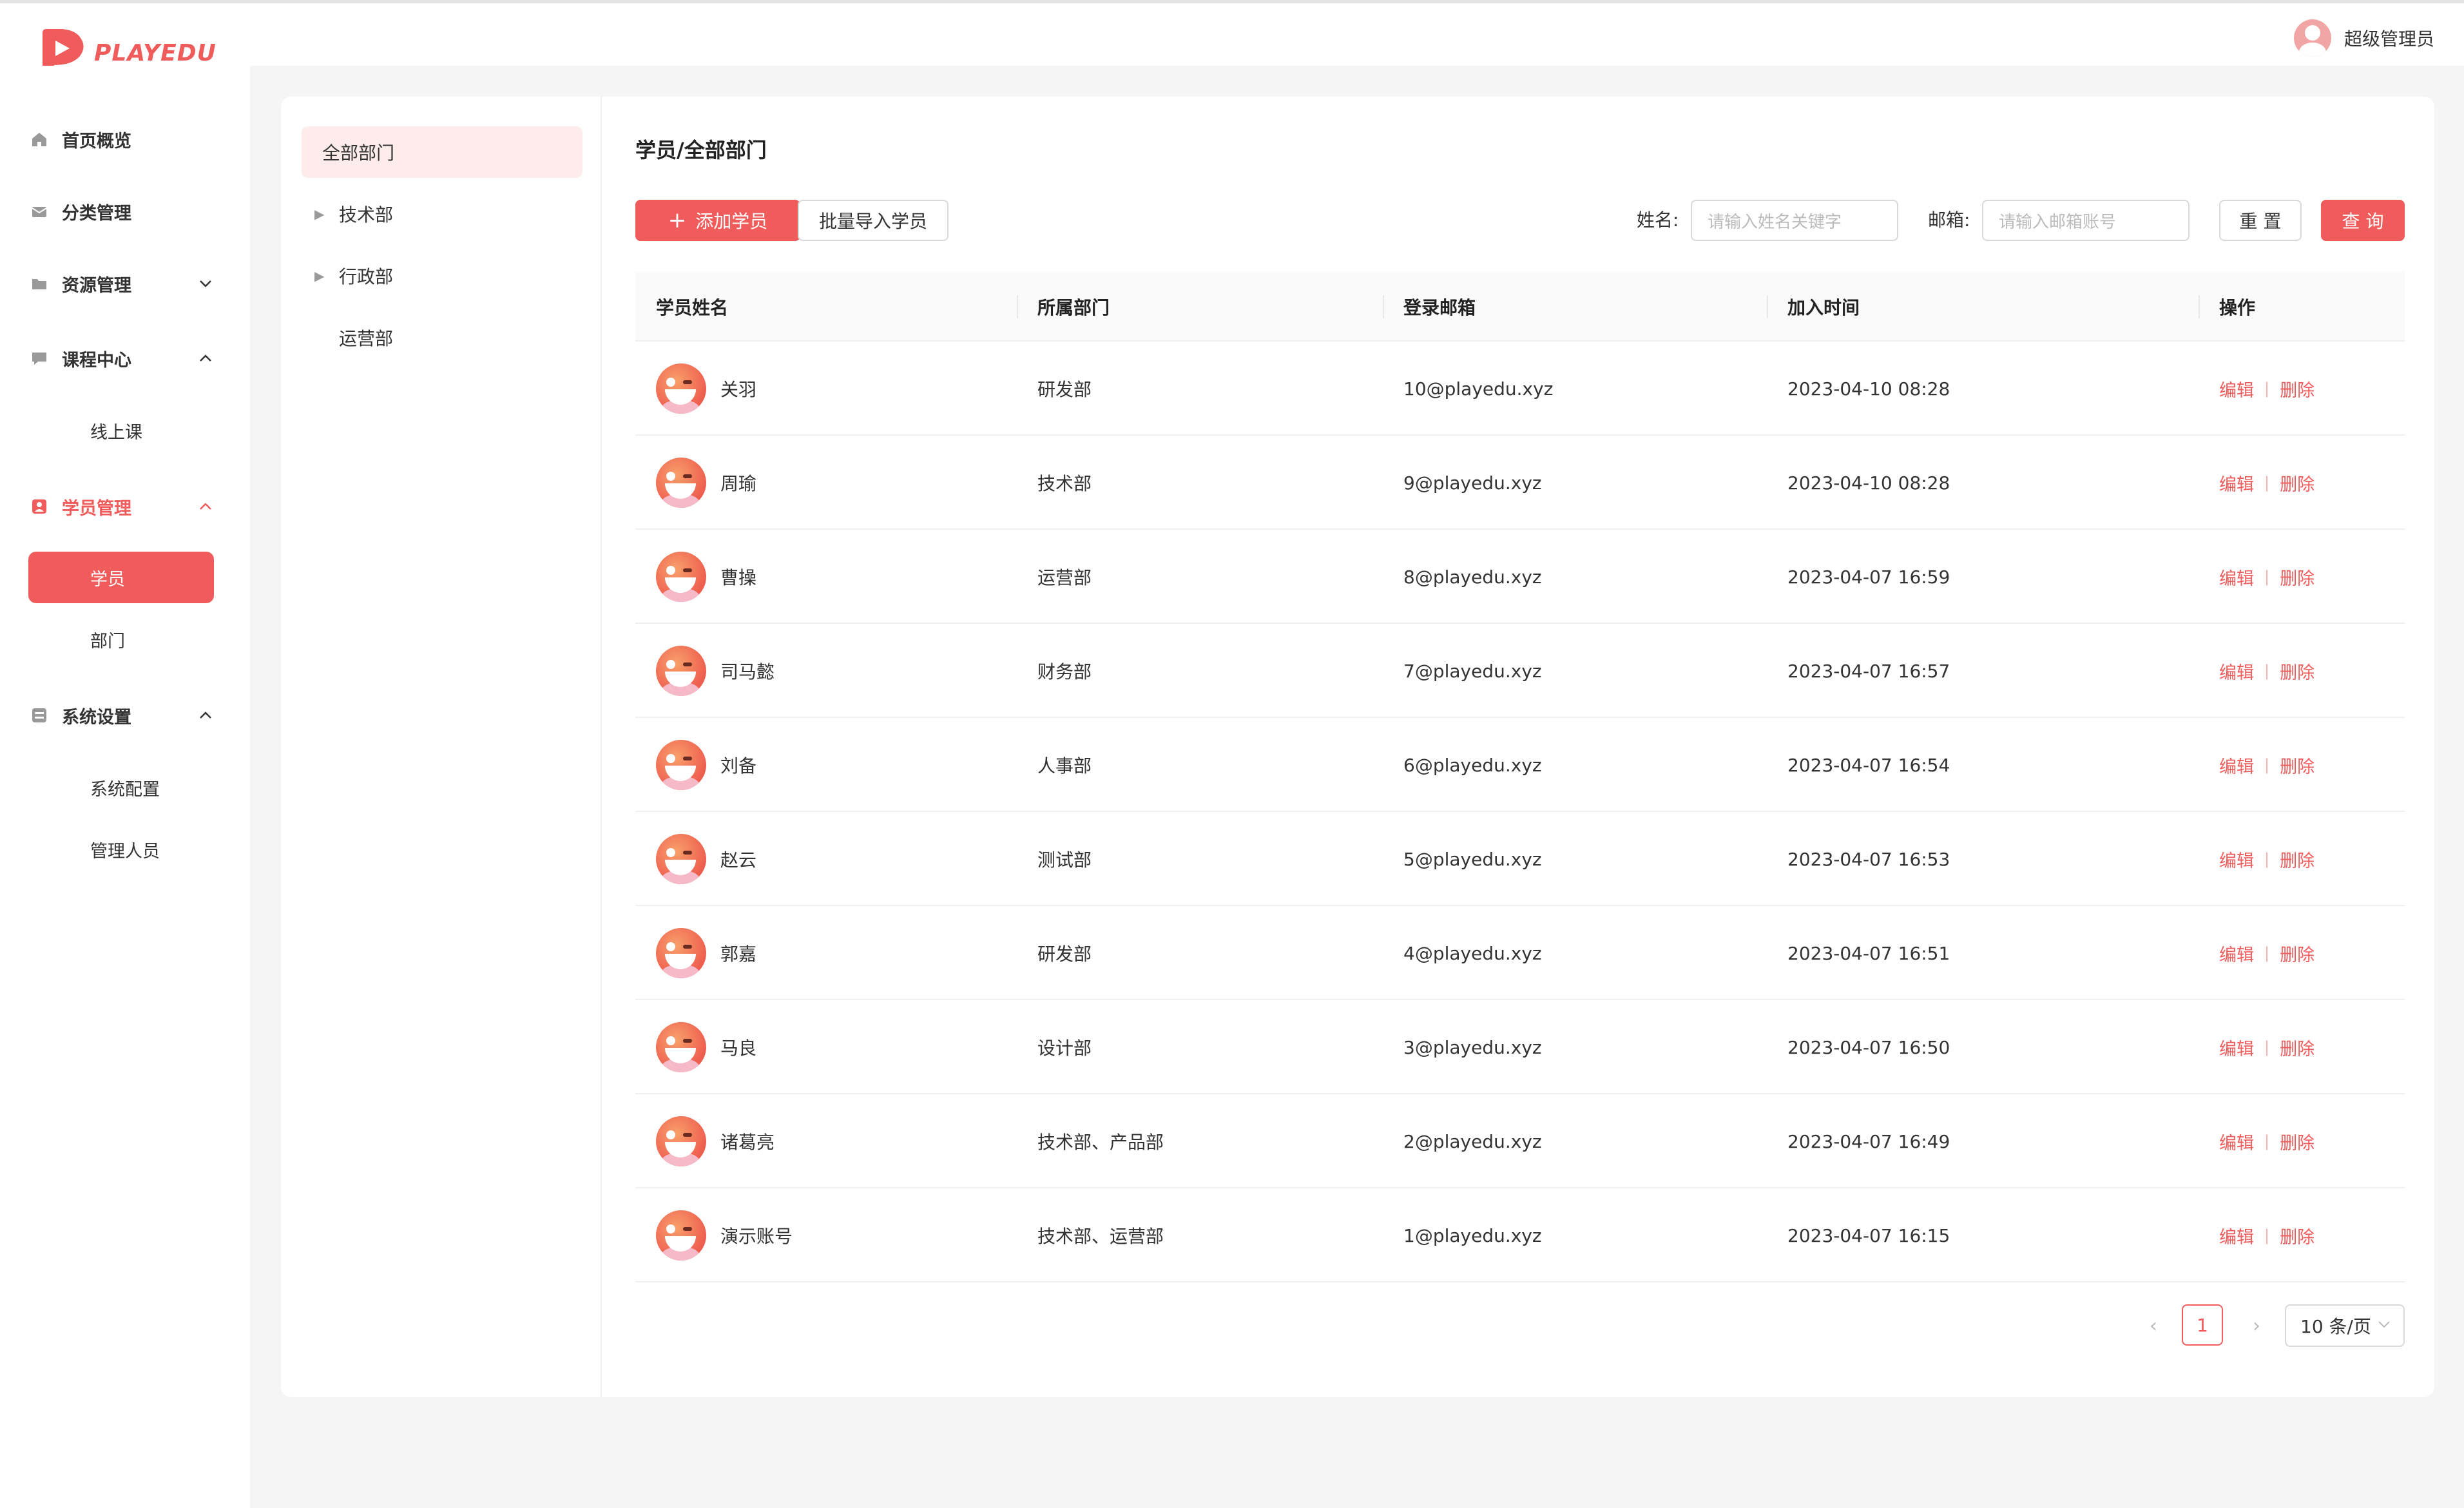 The height and width of the screenshot is (1508, 2464). What do you see at coordinates (748, 671) in the screenshot?
I see `student-name: 司马懿` at bounding box center [748, 671].